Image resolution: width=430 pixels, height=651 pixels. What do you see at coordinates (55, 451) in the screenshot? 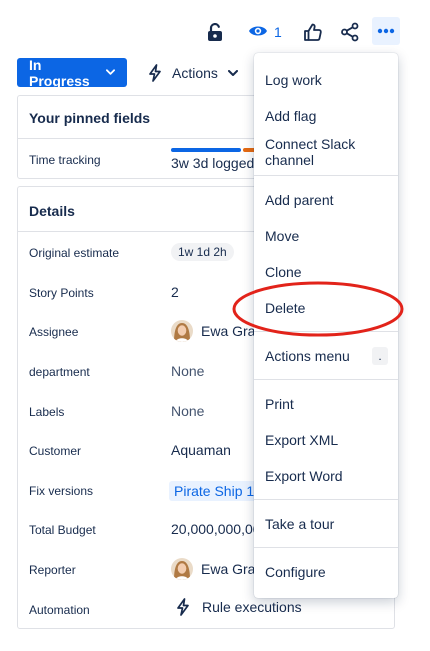
I see `customer-label: Customer` at bounding box center [55, 451].